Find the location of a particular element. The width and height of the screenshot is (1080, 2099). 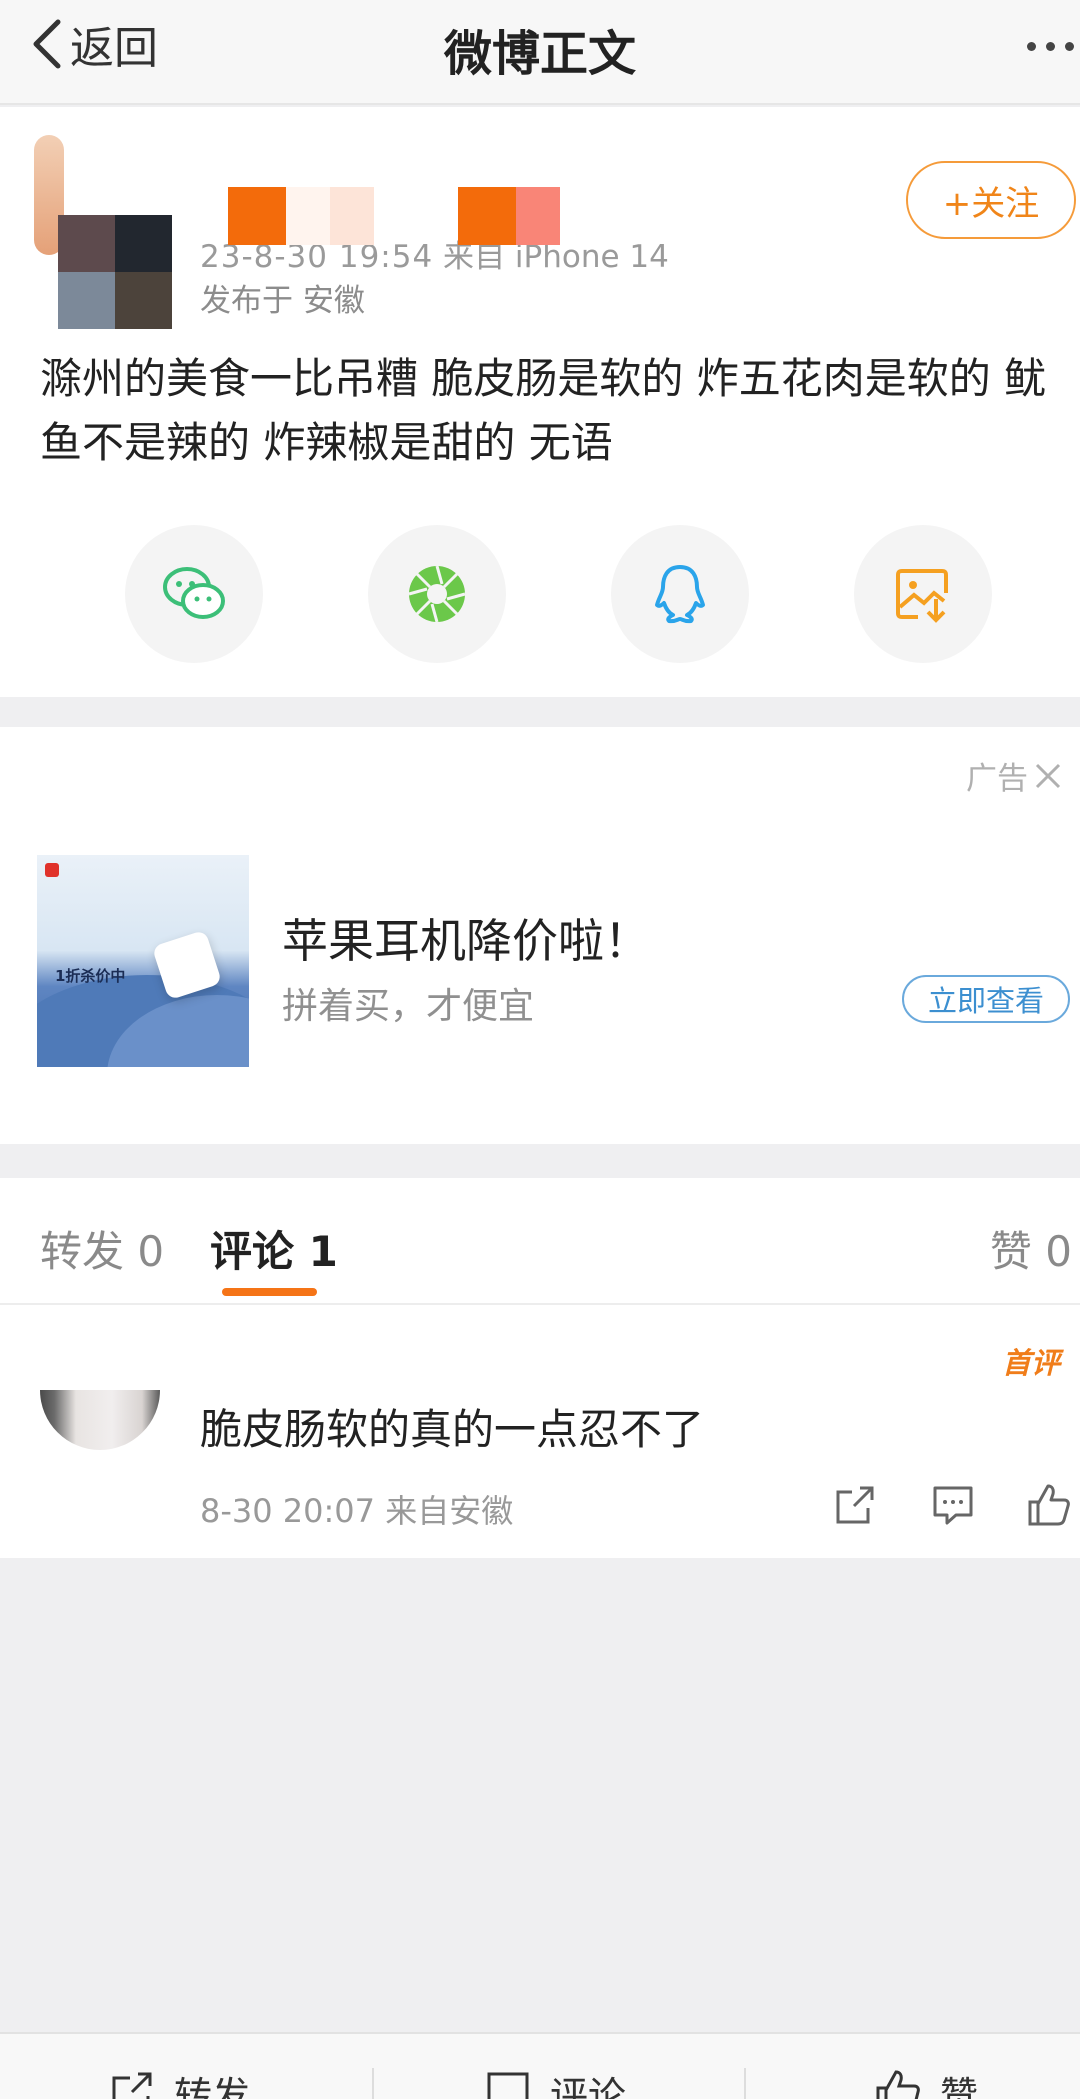

share-icon is located at coordinates (855, 1505).